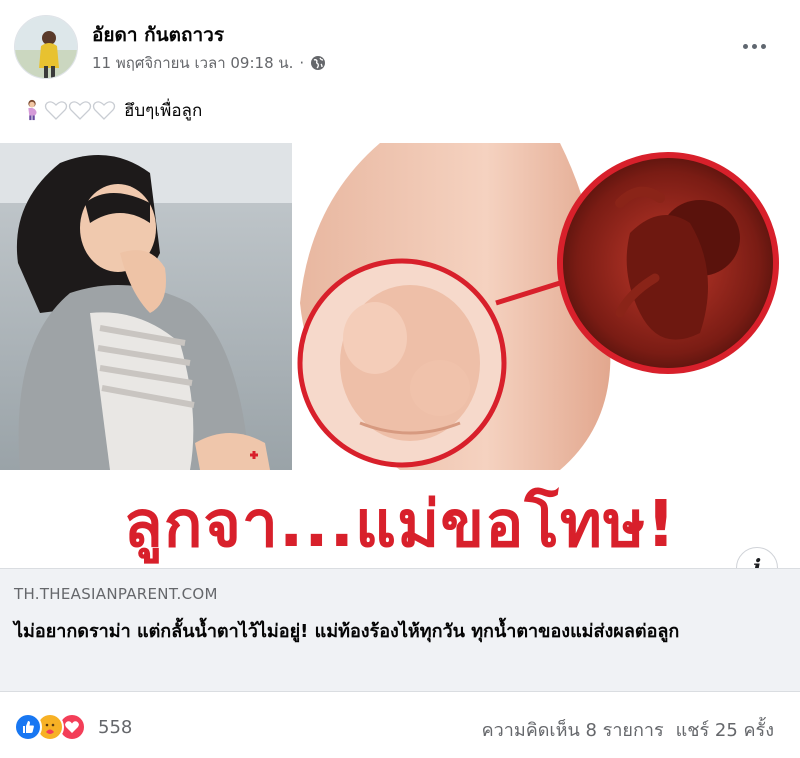 The image size is (800, 758). Describe the element at coordinates (573, 729) in the screenshot. I see `comments-count: ความคิดเห็น 8 รายการ` at that location.